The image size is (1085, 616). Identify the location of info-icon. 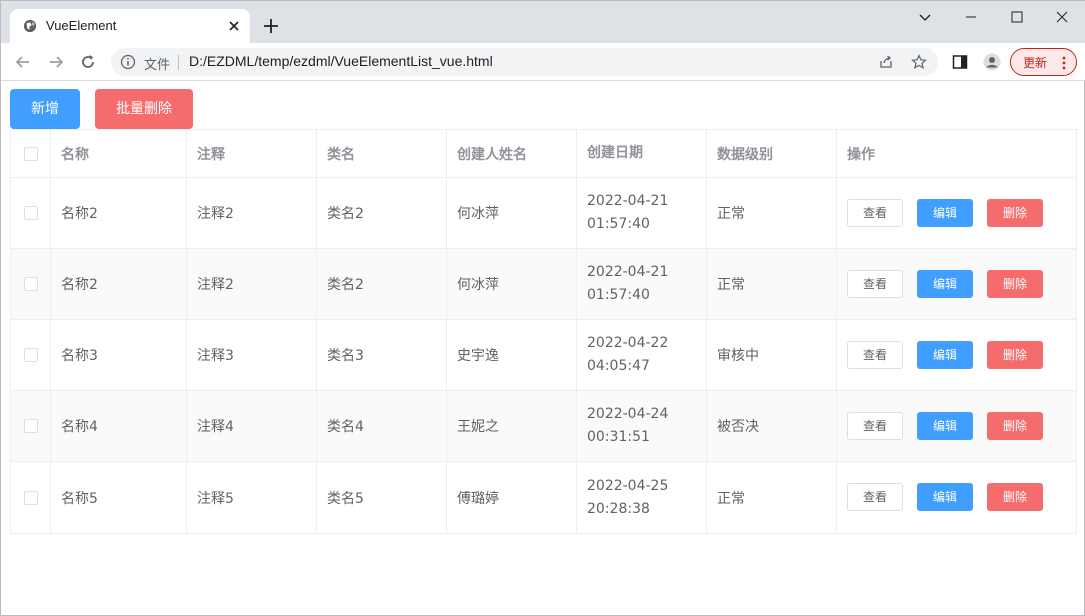
(128, 62).